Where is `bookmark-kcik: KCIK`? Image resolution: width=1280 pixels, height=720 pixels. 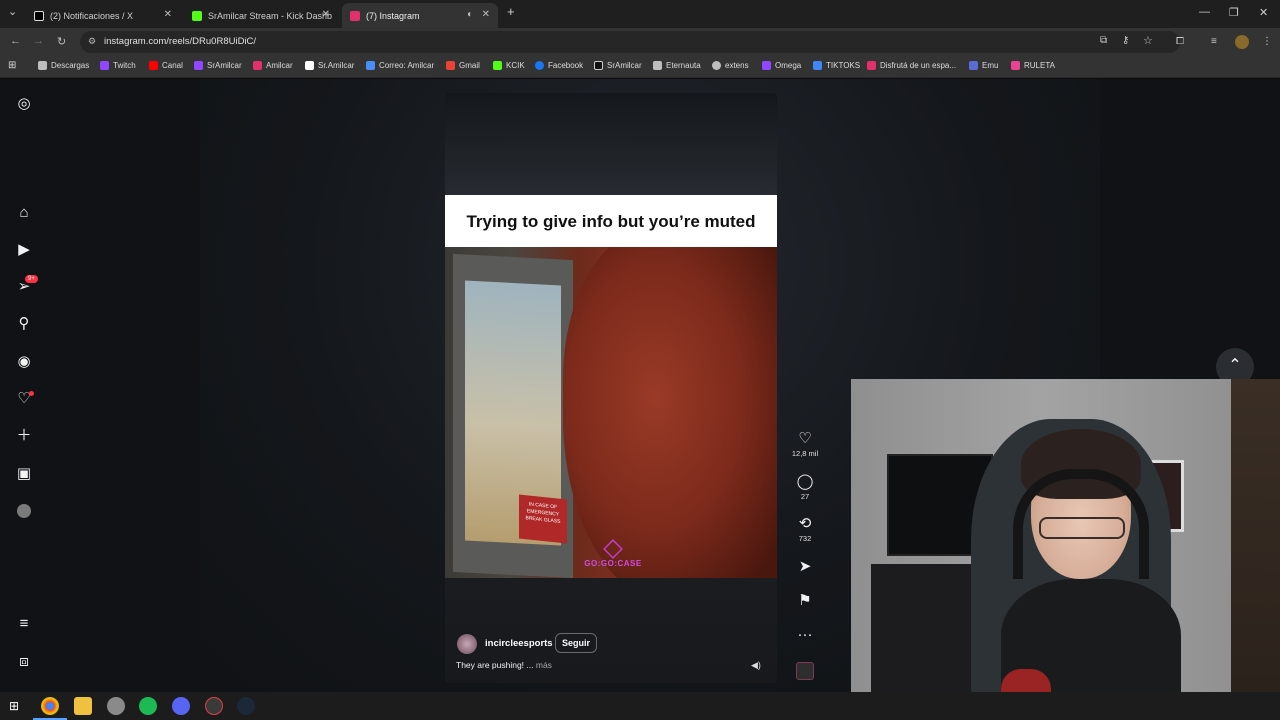
bookmark-kcik: KCIK is located at coordinates (509, 65).